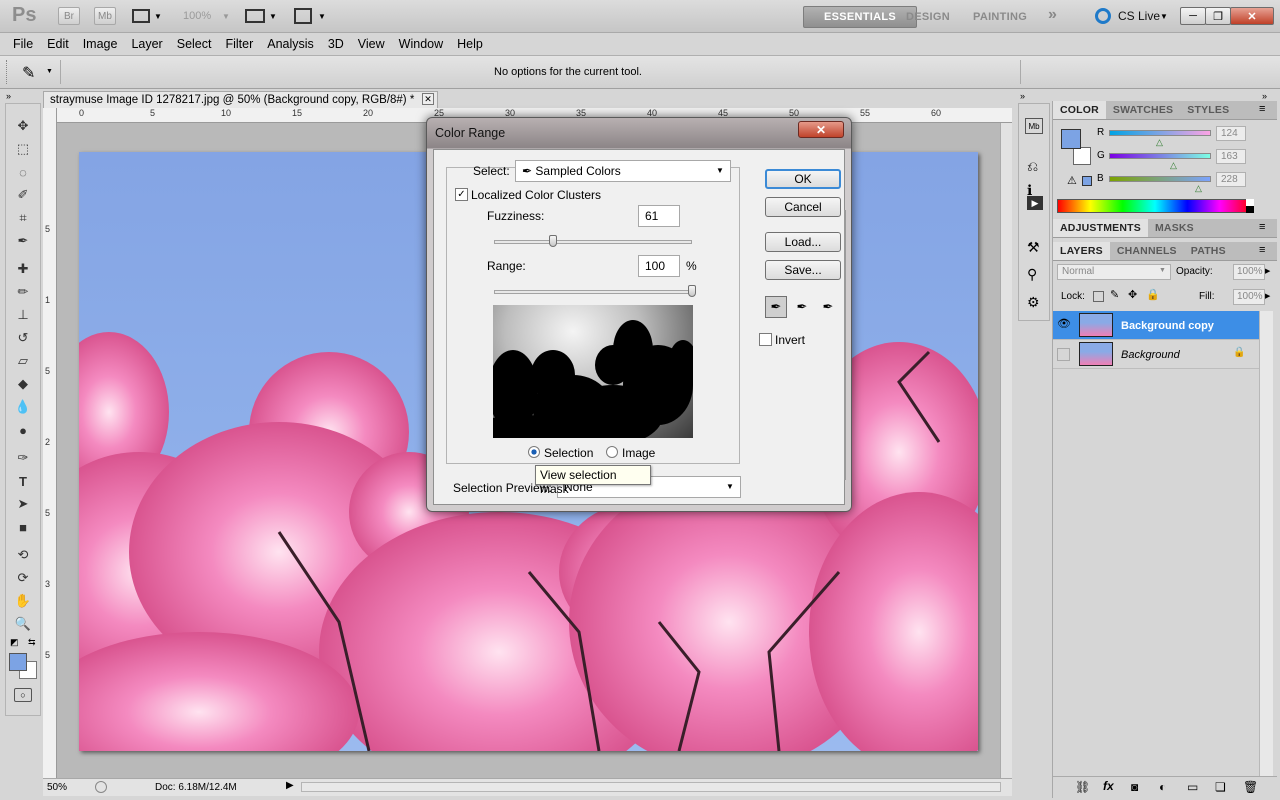 This screenshot has width=1280, height=800. Describe the element at coordinates (1063, 354) in the screenshot. I see `visibility-box` at that location.